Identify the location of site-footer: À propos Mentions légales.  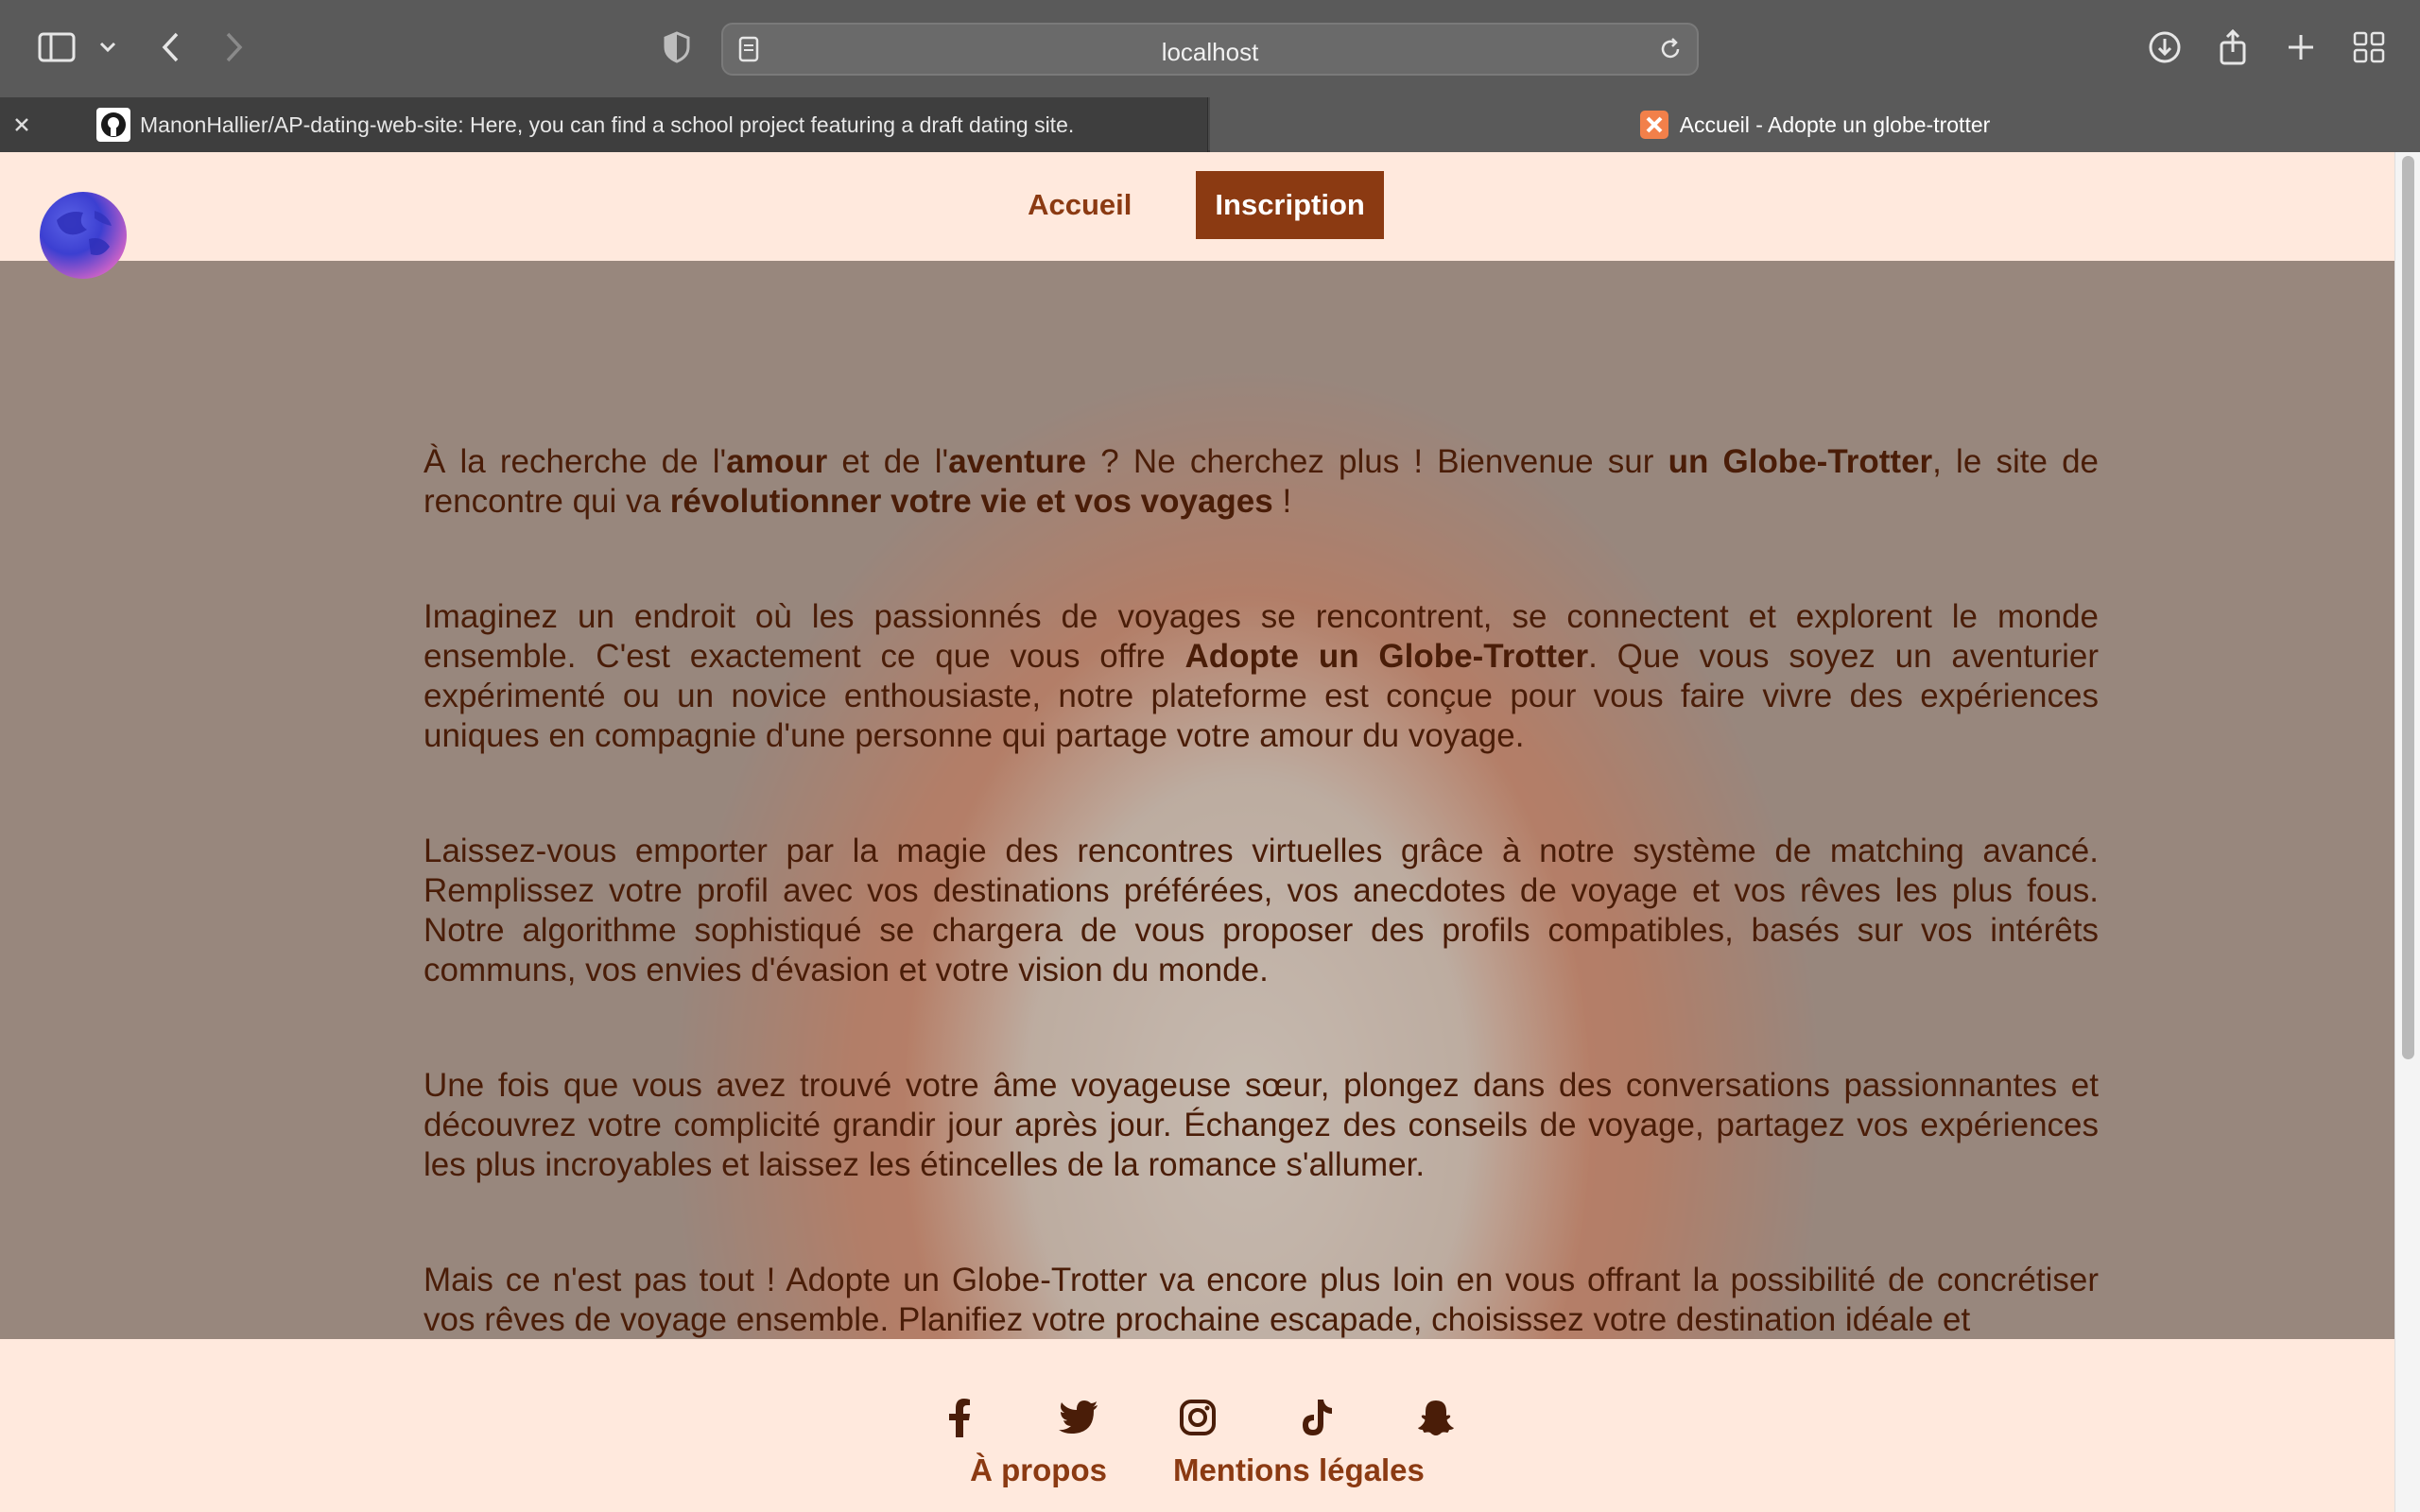
(1197, 1425).